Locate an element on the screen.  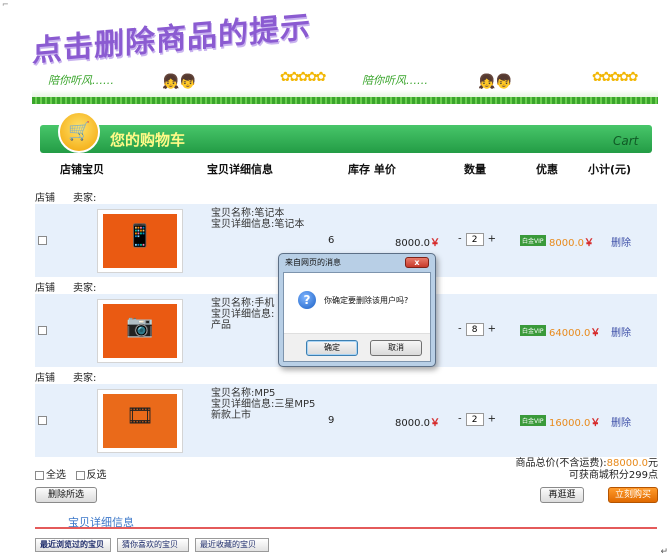
product-image: 📷 is located at coordinates (140, 331).